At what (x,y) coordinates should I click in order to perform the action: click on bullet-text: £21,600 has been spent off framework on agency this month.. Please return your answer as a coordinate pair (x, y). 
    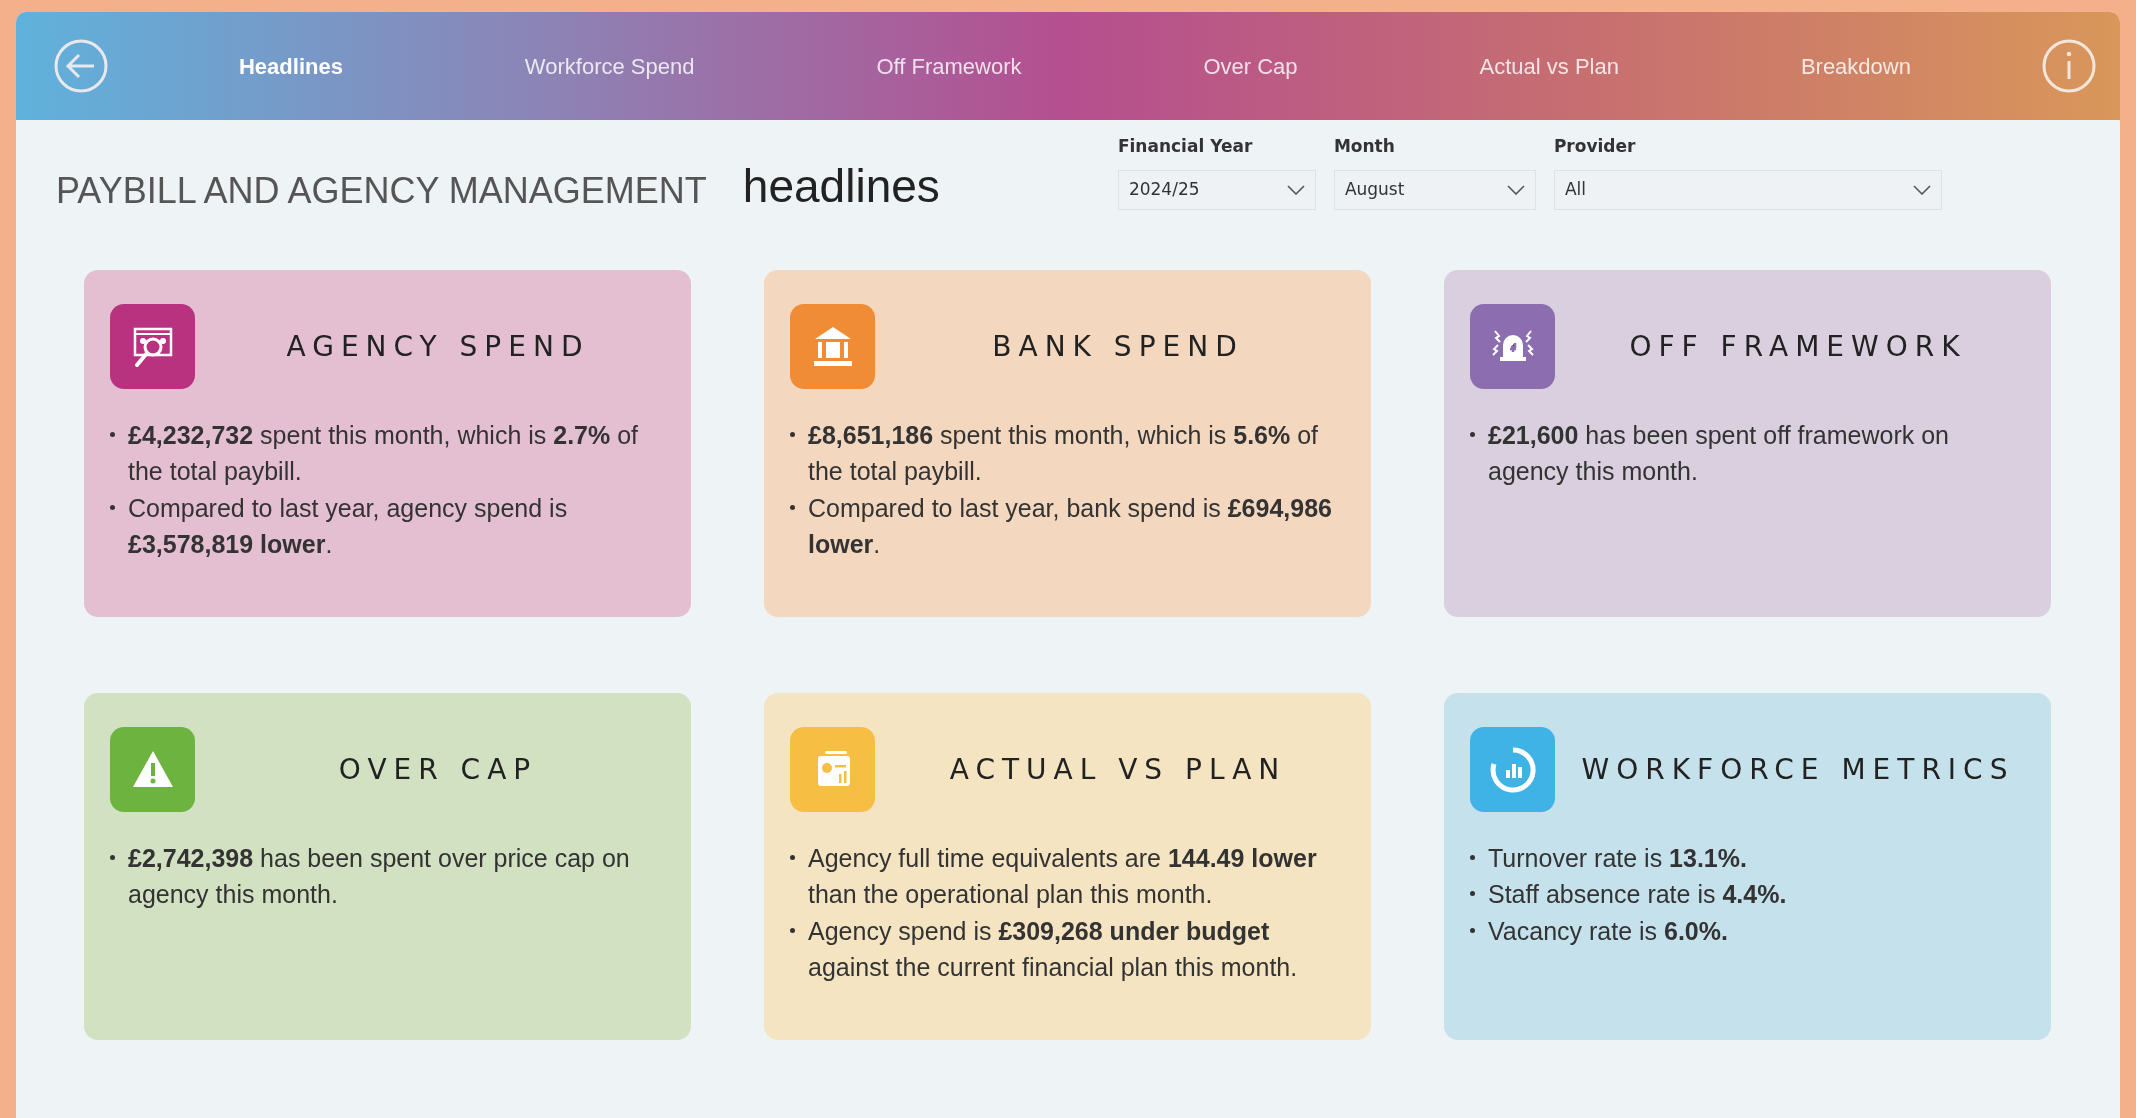
    Looking at the image, I should click on (1718, 453).